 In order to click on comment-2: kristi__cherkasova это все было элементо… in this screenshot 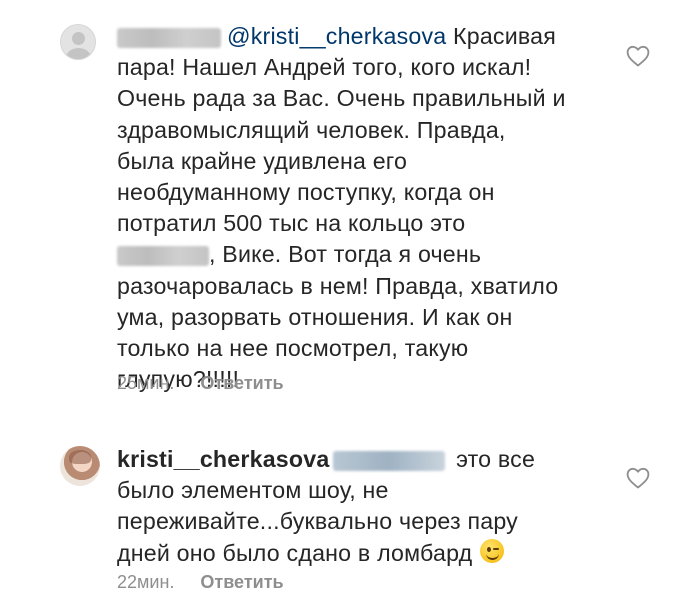, I will do `click(352, 506)`.